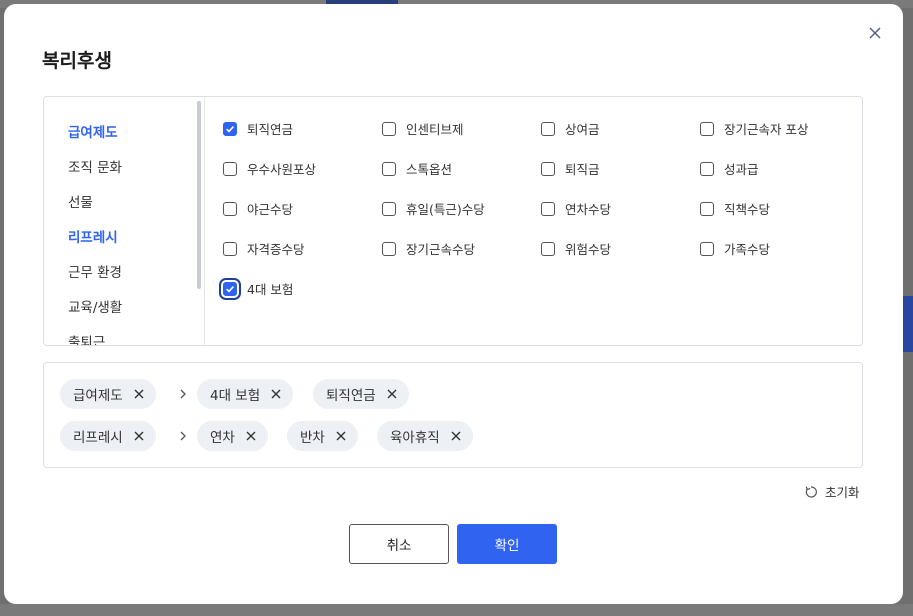 This screenshot has width=913, height=616. I want to click on option-checkbox: 위험수당, so click(576, 248).